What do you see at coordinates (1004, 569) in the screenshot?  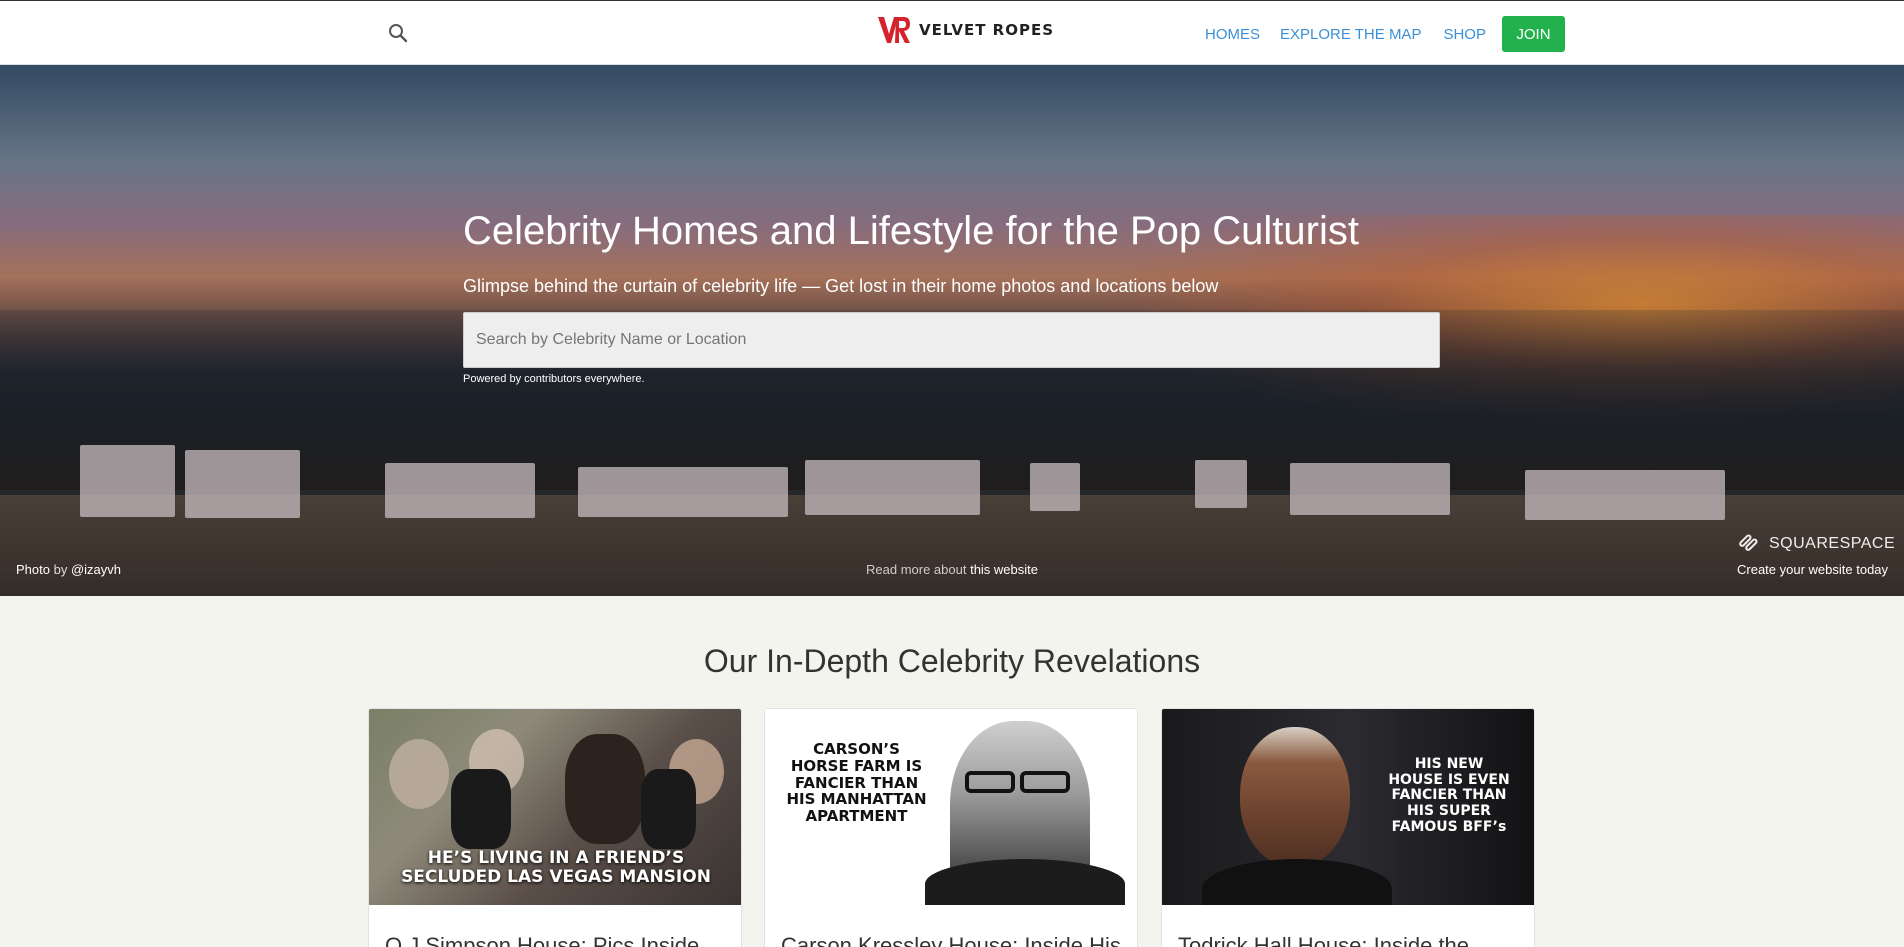 I see `this-website-link: this website` at bounding box center [1004, 569].